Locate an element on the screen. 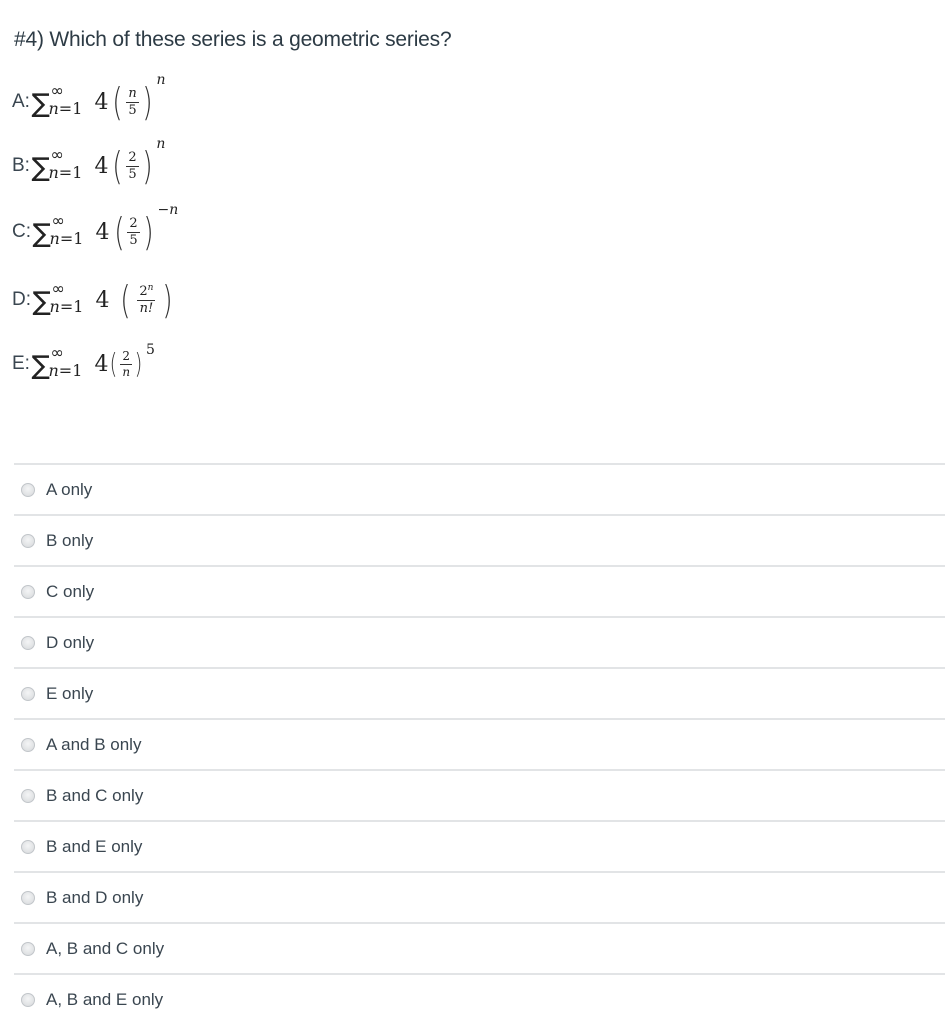 This screenshot has height=1024, width=945. answer-option: B and C only is located at coordinates (479, 794).